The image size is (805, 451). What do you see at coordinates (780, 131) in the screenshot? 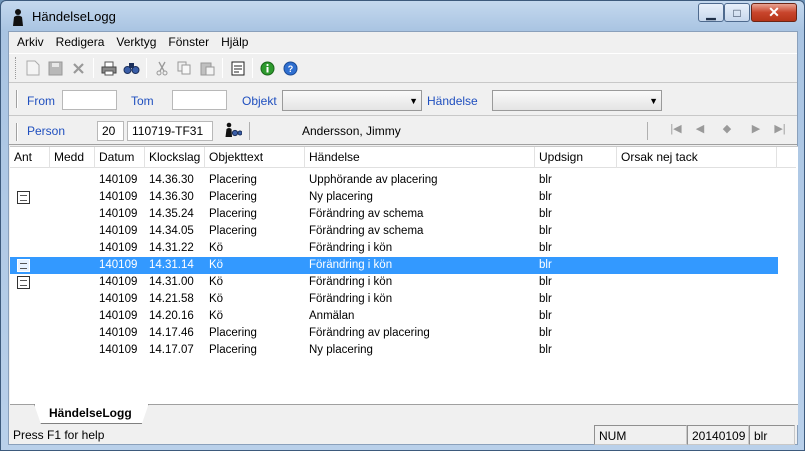
I see `last-record-icon: ▶|` at bounding box center [780, 131].